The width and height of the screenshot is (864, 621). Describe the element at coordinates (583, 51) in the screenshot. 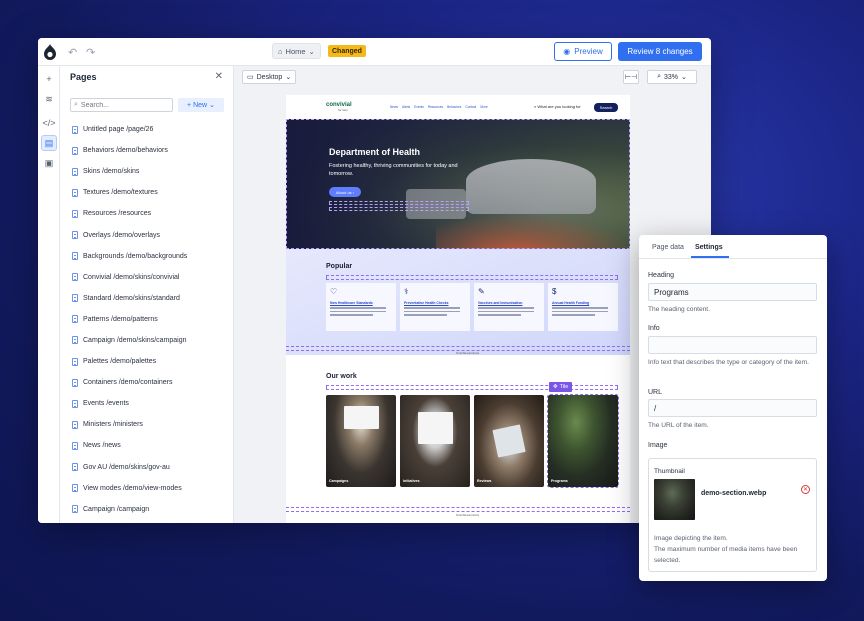

I see `preview-button: ◉ Preview` at that location.